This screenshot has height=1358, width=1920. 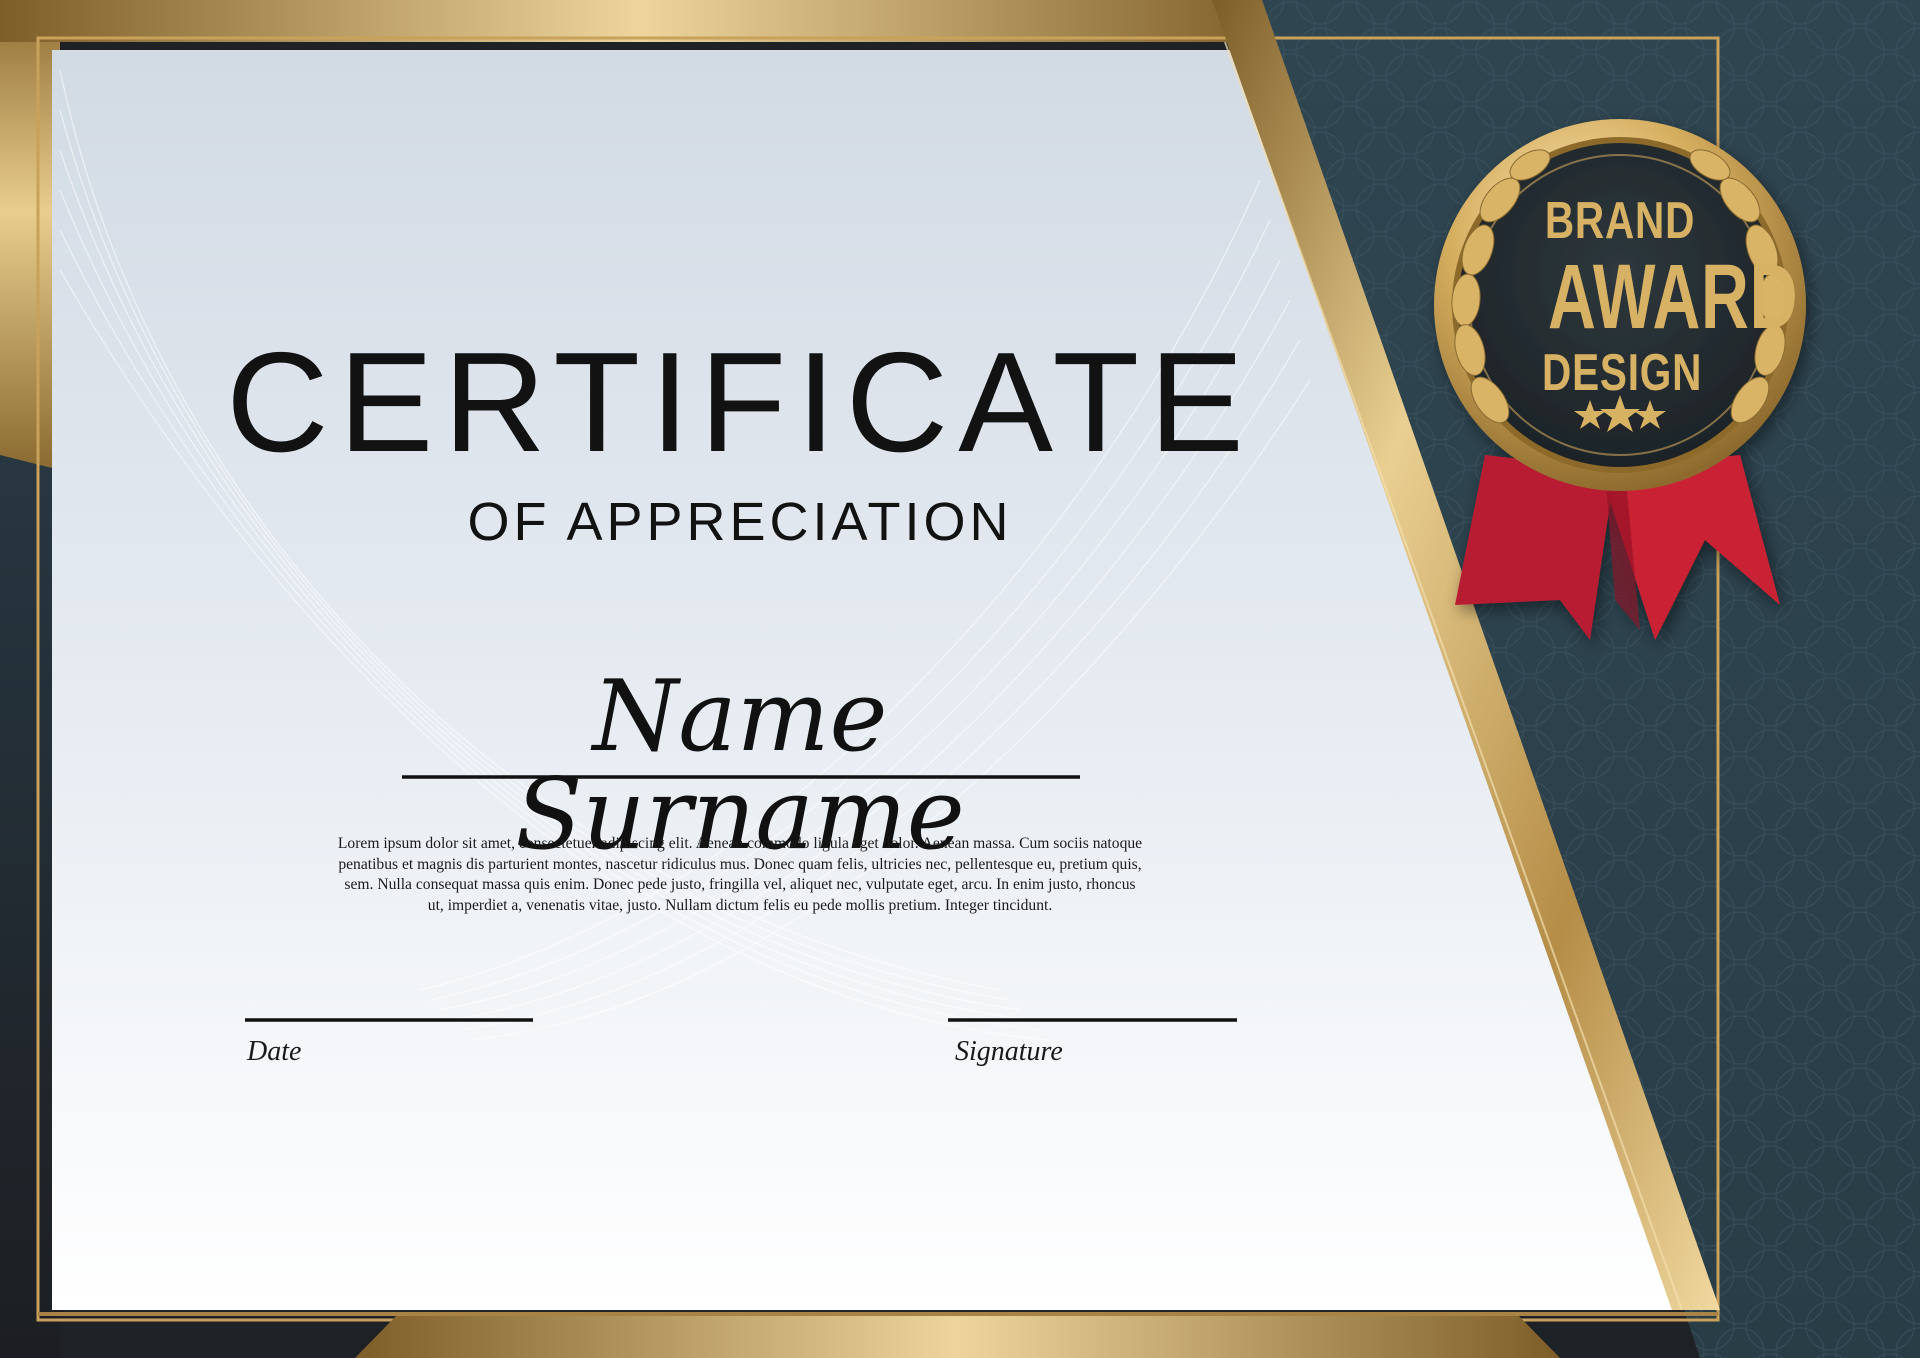 I want to click on date-label: Date, so click(x=274, y=1051).